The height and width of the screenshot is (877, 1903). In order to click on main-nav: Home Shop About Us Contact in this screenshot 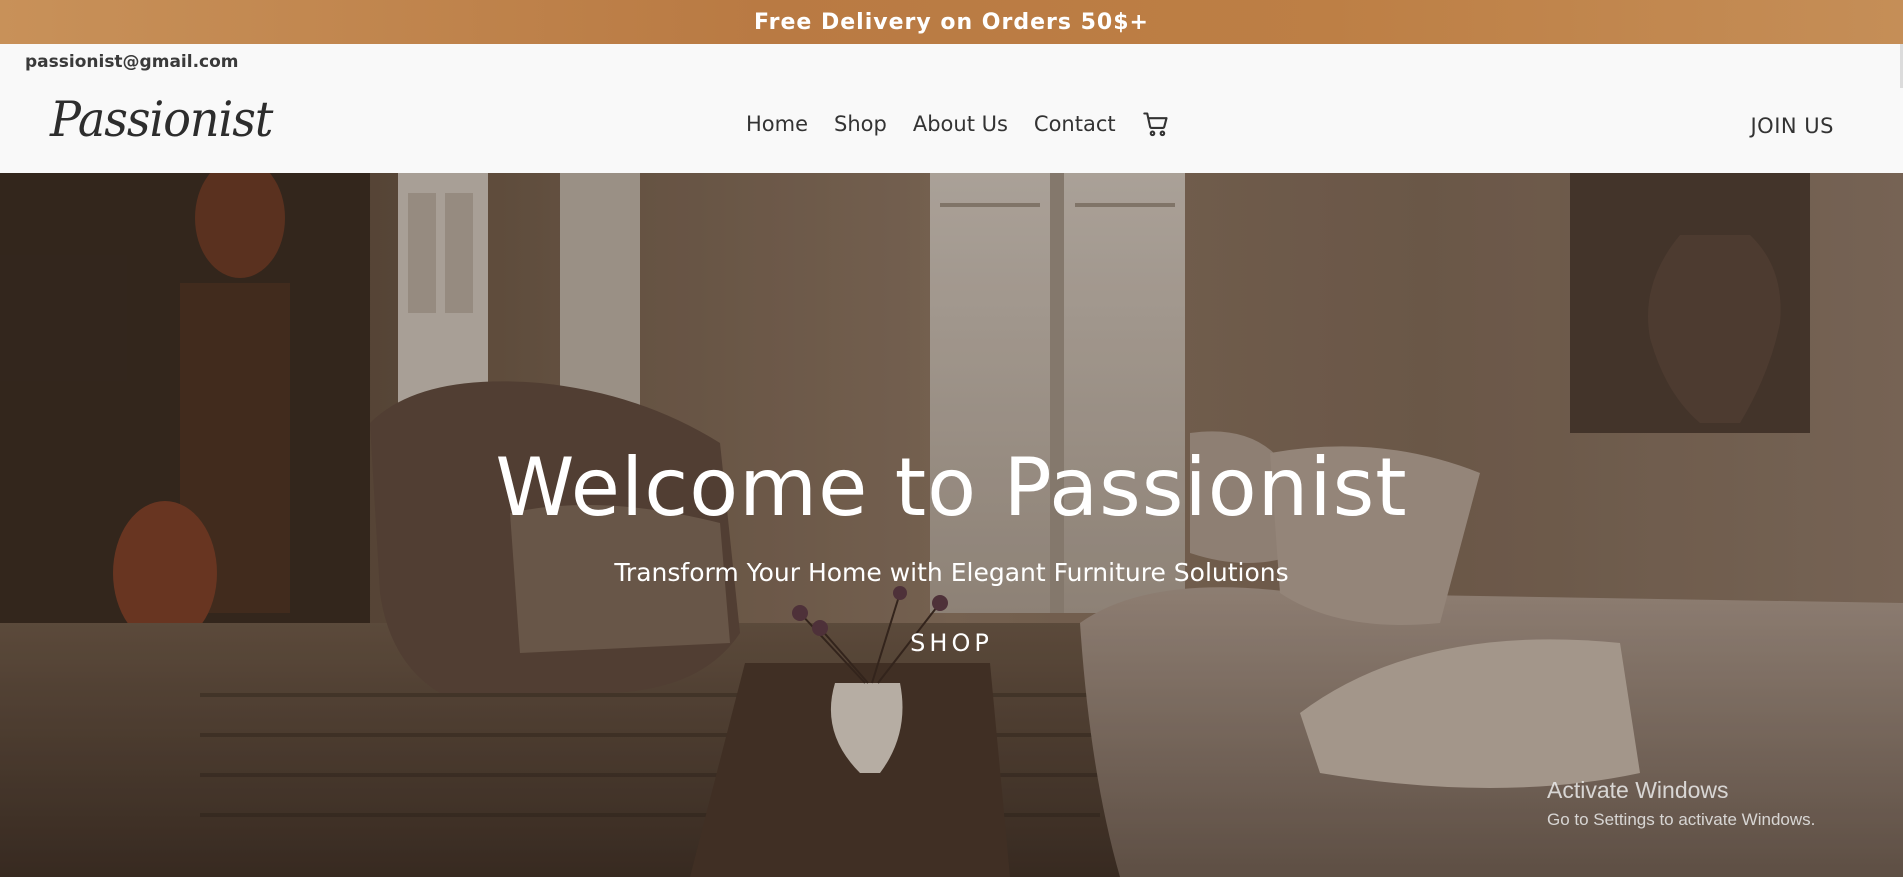, I will do `click(958, 124)`.